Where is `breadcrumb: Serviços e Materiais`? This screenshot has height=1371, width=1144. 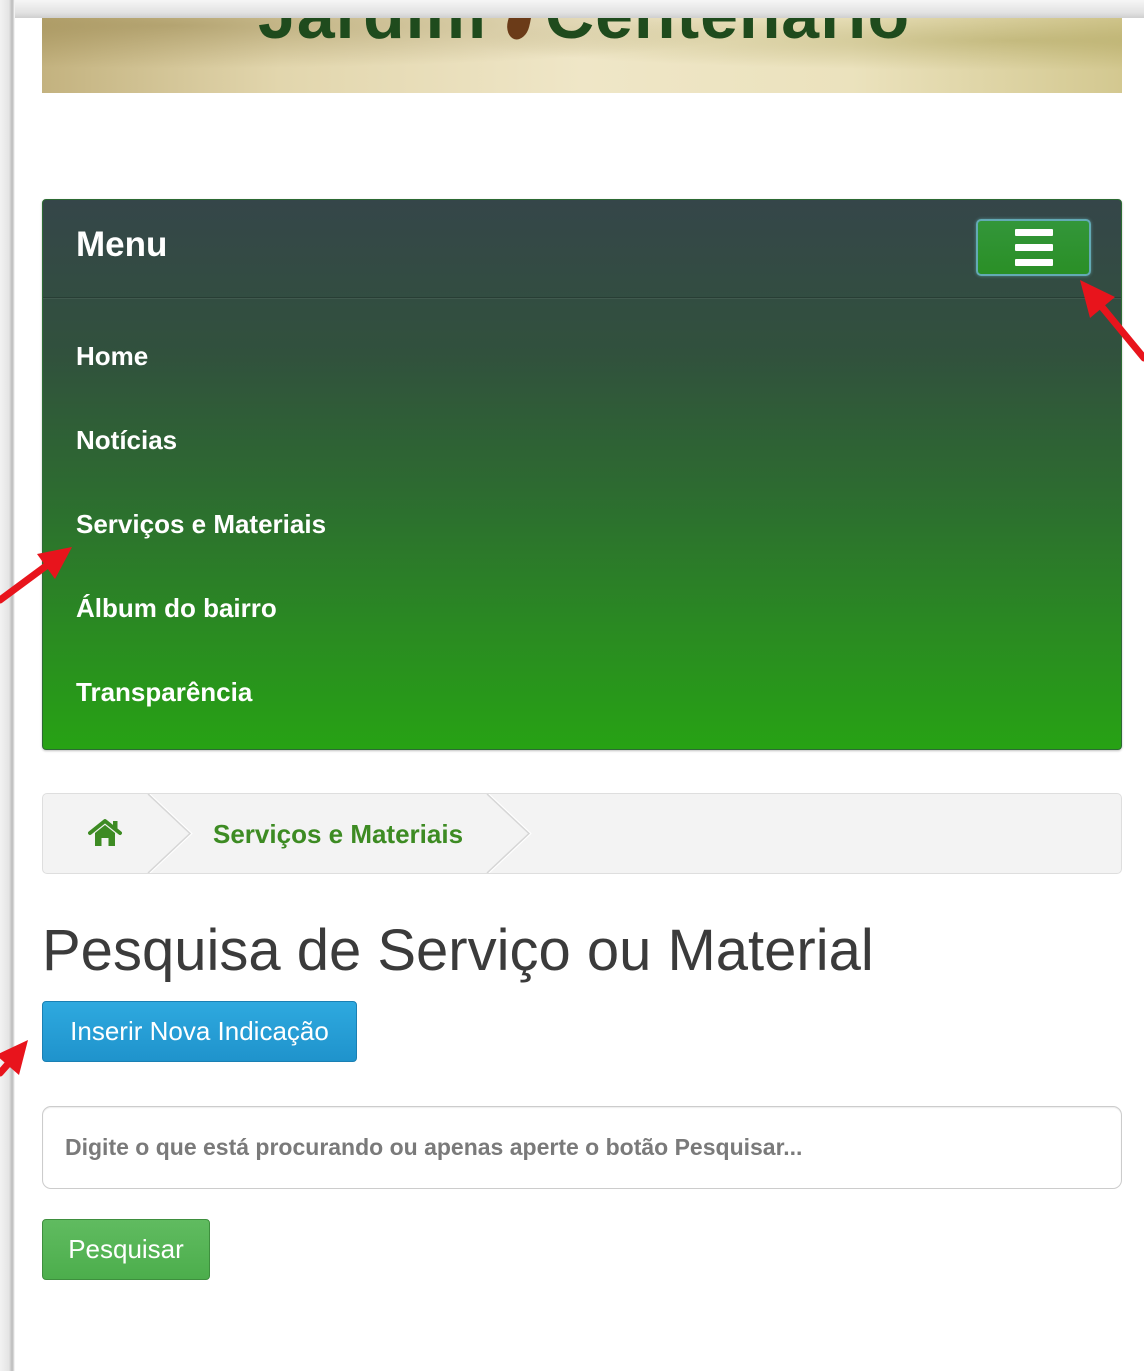
breadcrumb: Serviços e Materiais is located at coordinates (582, 833).